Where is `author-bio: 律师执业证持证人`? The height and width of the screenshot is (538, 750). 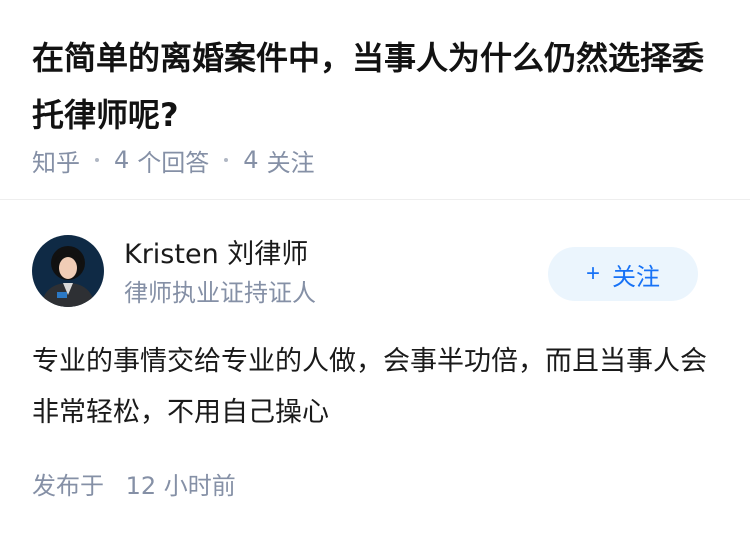
author-bio: 律师执业证持证人 is located at coordinates (220, 293).